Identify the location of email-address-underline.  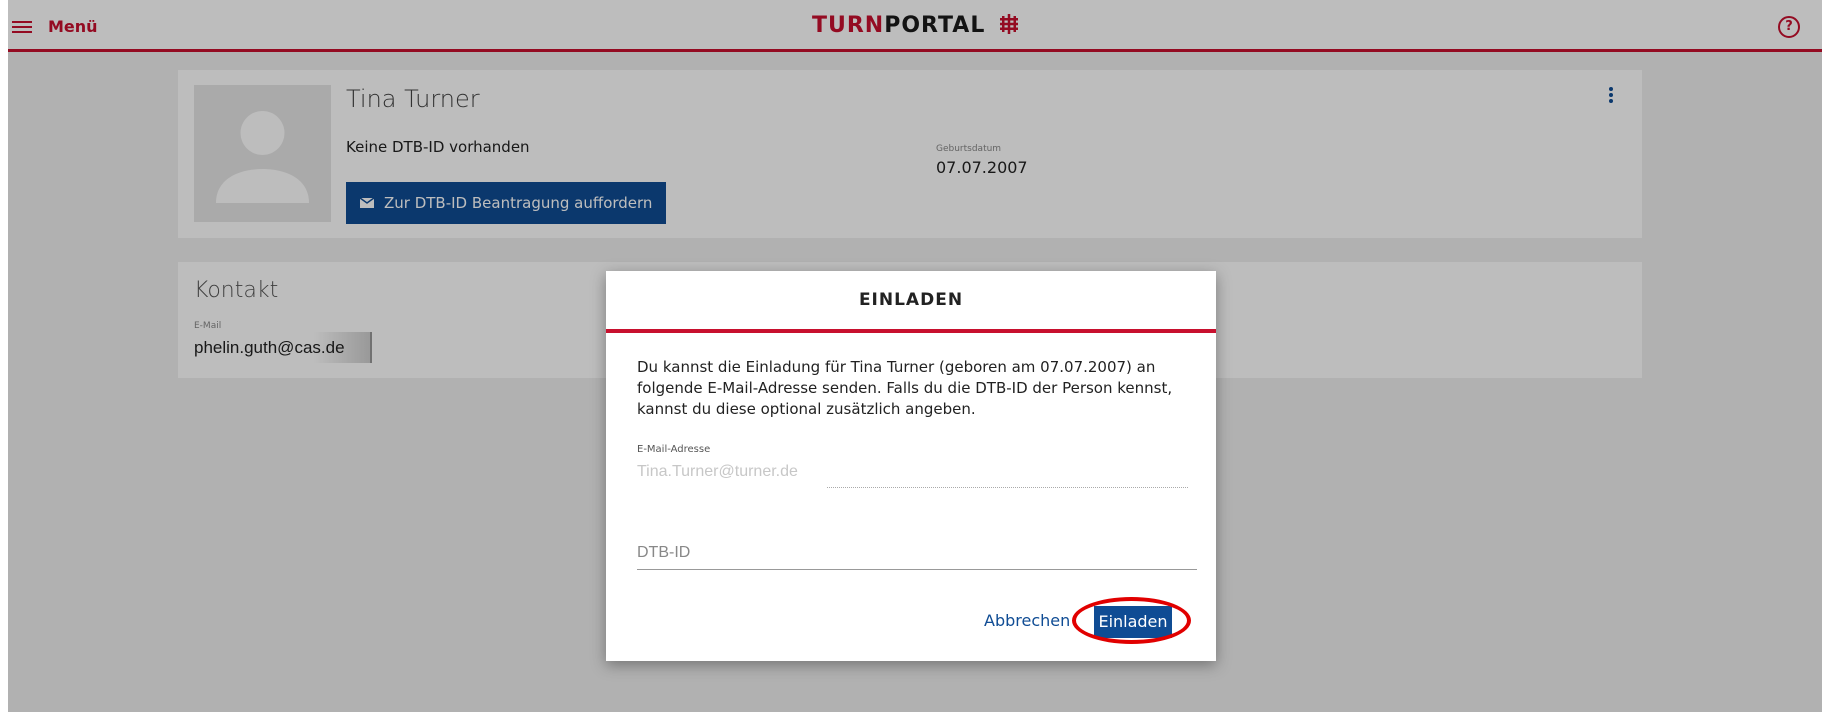
(1007, 487).